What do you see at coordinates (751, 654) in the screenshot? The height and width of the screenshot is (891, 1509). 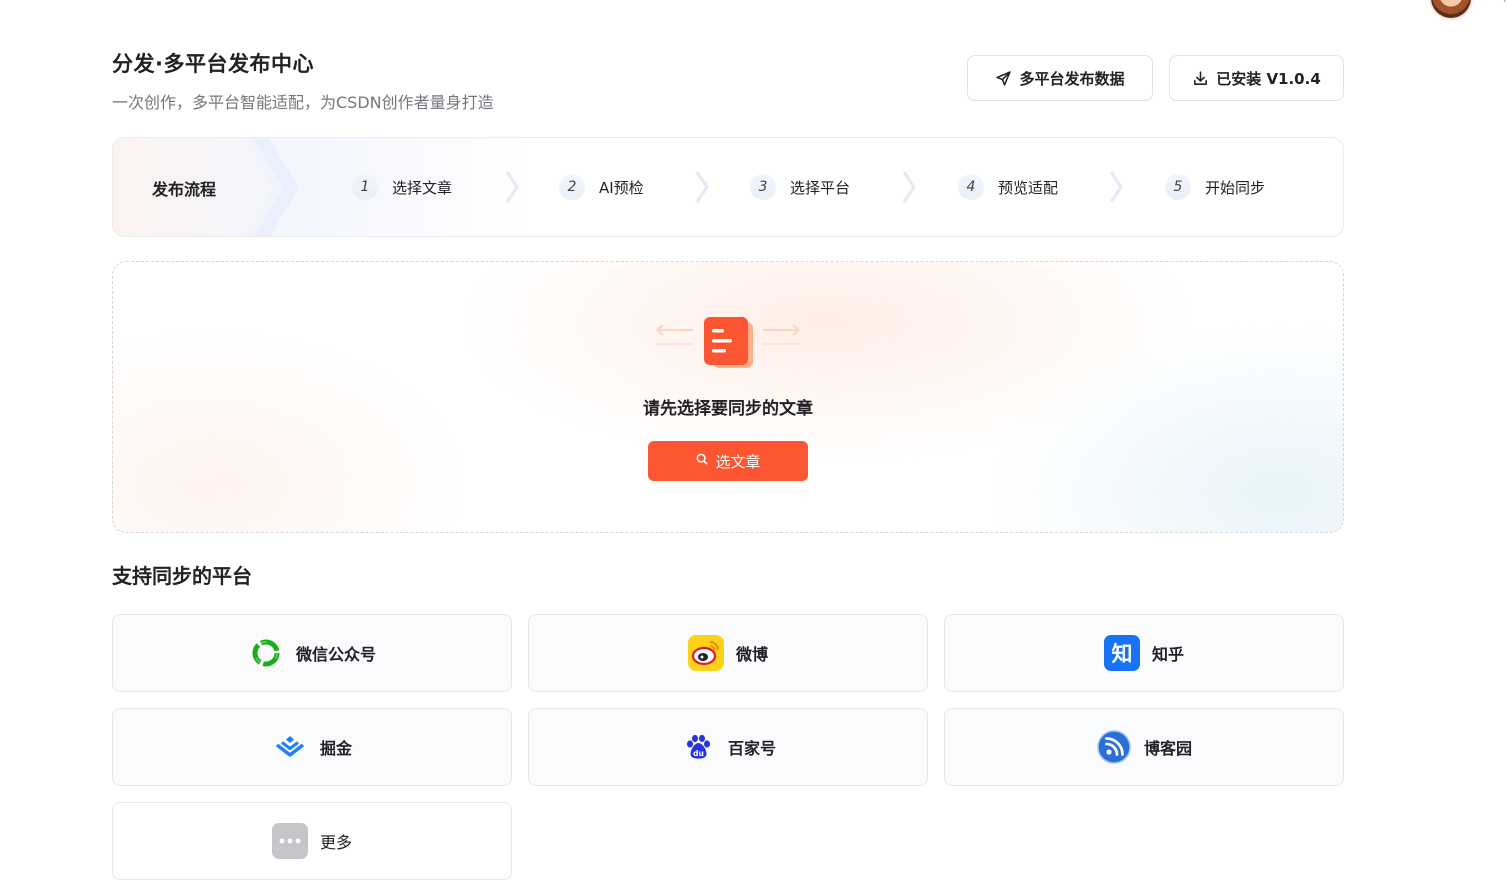 I see `platform-label: 微博` at bounding box center [751, 654].